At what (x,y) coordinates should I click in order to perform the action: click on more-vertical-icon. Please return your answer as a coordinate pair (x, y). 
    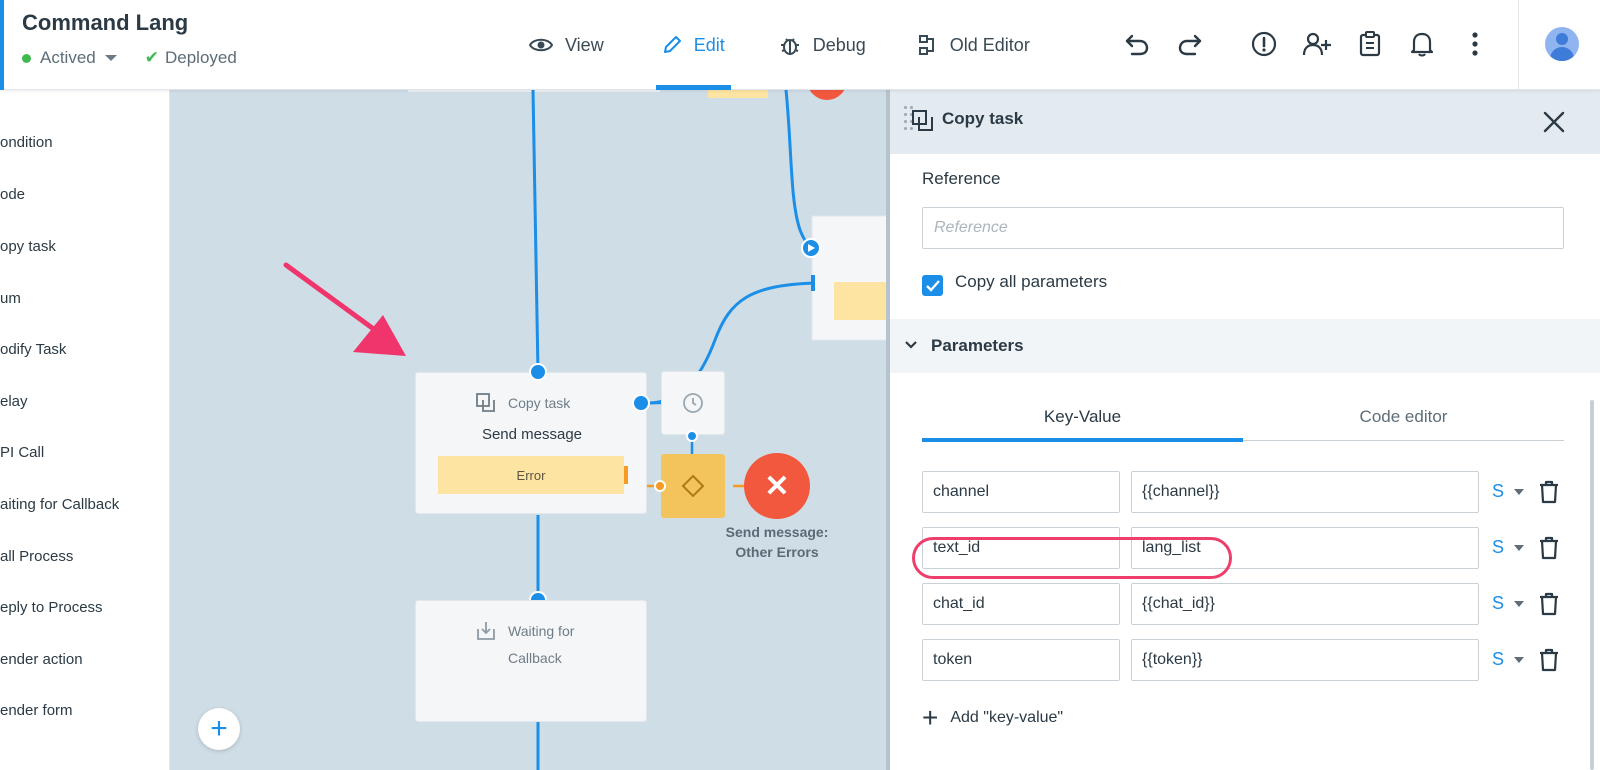
    Looking at the image, I should click on (1475, 44).